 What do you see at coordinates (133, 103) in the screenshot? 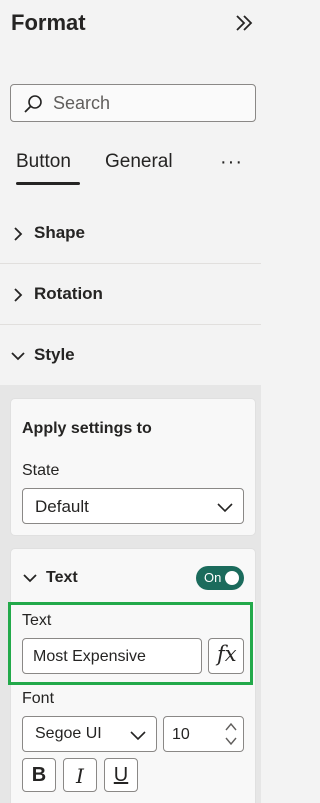
I see `search-box: Search` at bounding box center [133, 103].